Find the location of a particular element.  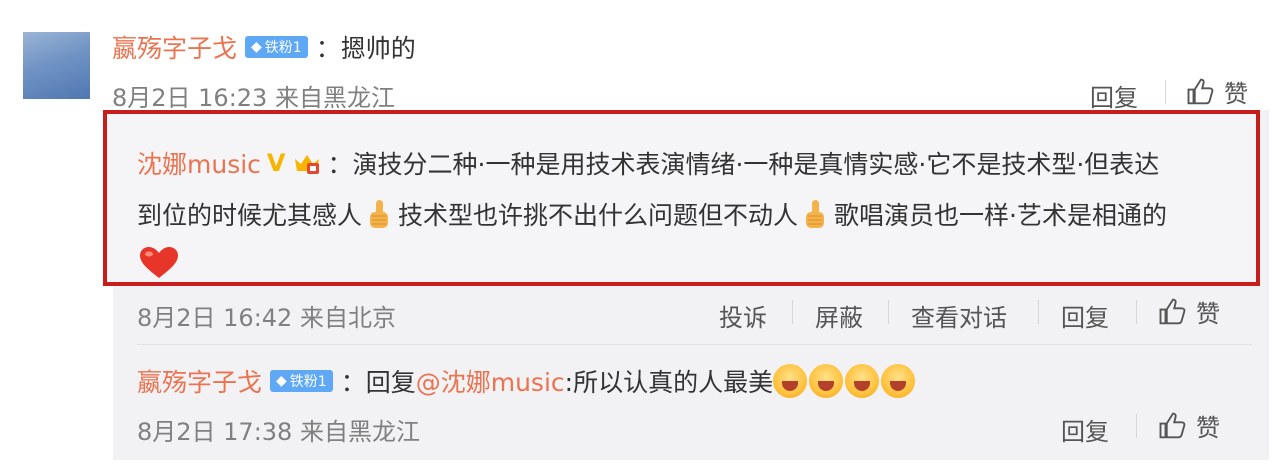

block-button: 屏蔽 is located at coordinates (839, 315).